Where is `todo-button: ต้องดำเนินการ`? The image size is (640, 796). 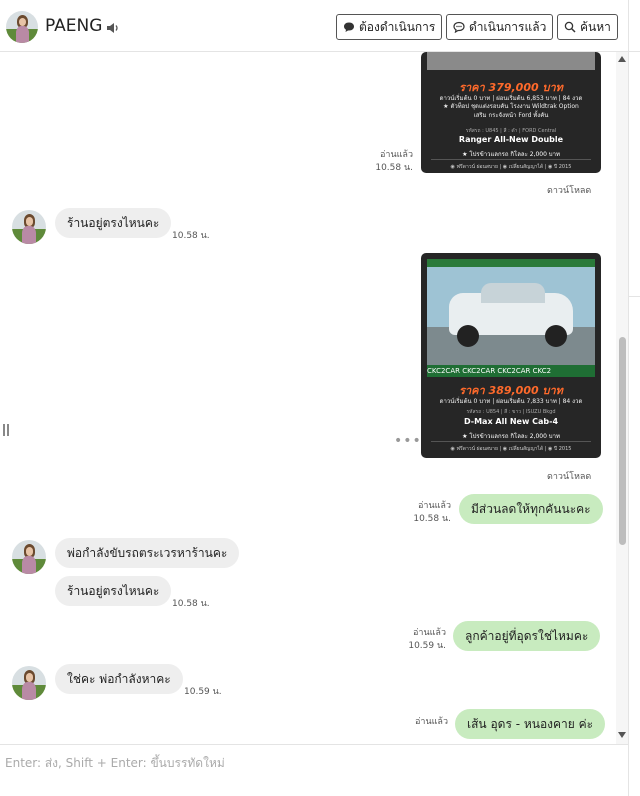 todo-button: ต้องดำเนินการ is located at coordinates (389, 27).